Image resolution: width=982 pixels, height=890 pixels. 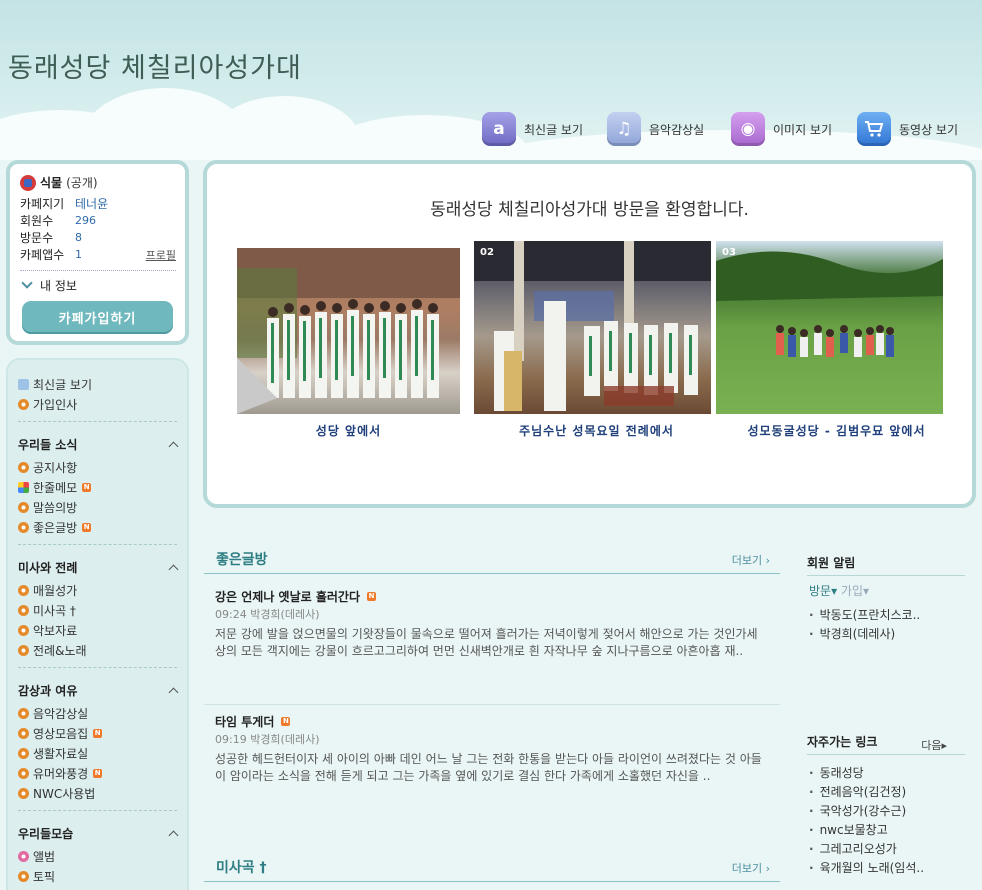 What do you see at coordinates (28, 182) in the screenshot?
I see `cafe-level-icon` at bounding box center [28, 182].